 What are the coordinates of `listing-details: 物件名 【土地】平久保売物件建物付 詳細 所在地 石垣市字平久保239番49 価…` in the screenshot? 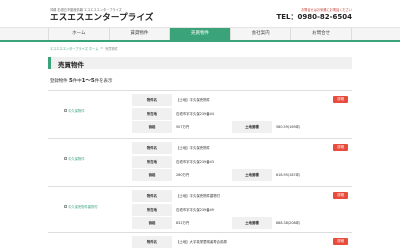 It's located at (242, 210).